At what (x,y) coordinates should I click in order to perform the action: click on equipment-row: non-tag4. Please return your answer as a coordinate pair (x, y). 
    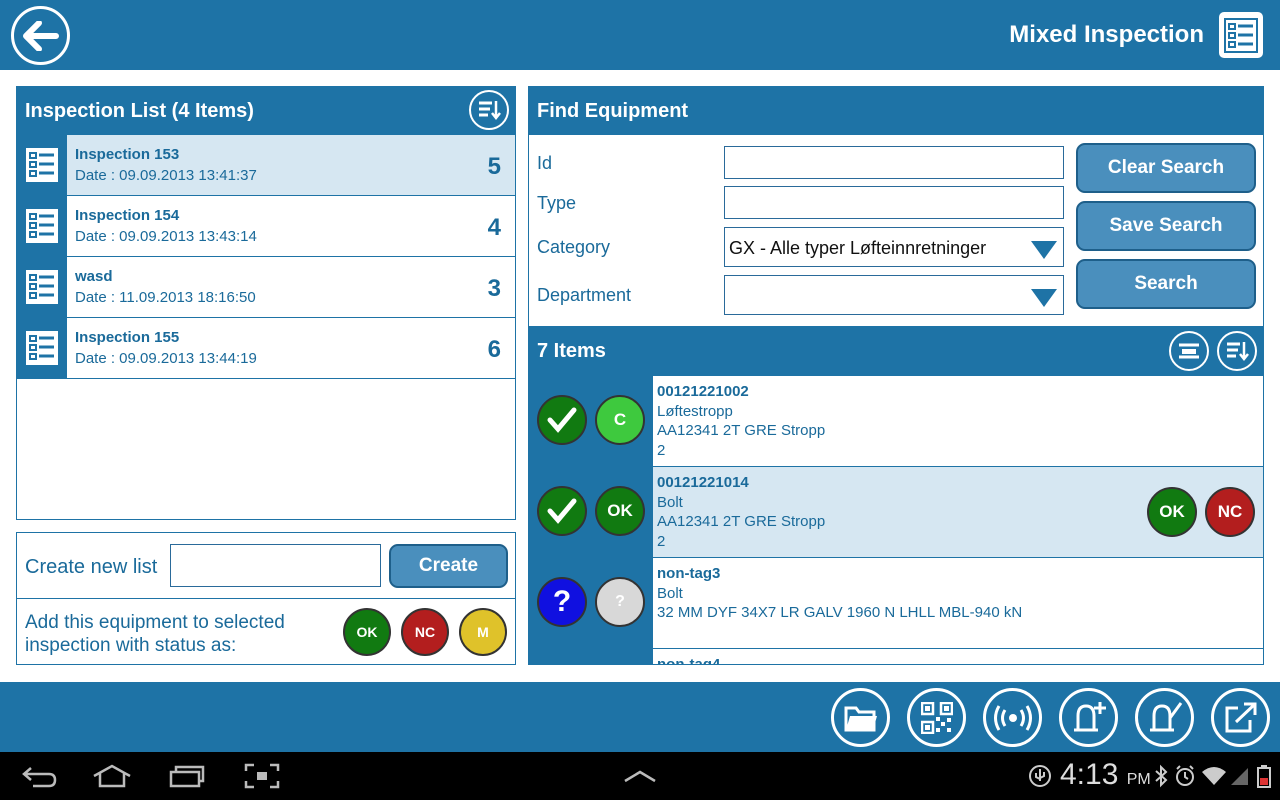
    Looking at the image, I should click on (896, 657).